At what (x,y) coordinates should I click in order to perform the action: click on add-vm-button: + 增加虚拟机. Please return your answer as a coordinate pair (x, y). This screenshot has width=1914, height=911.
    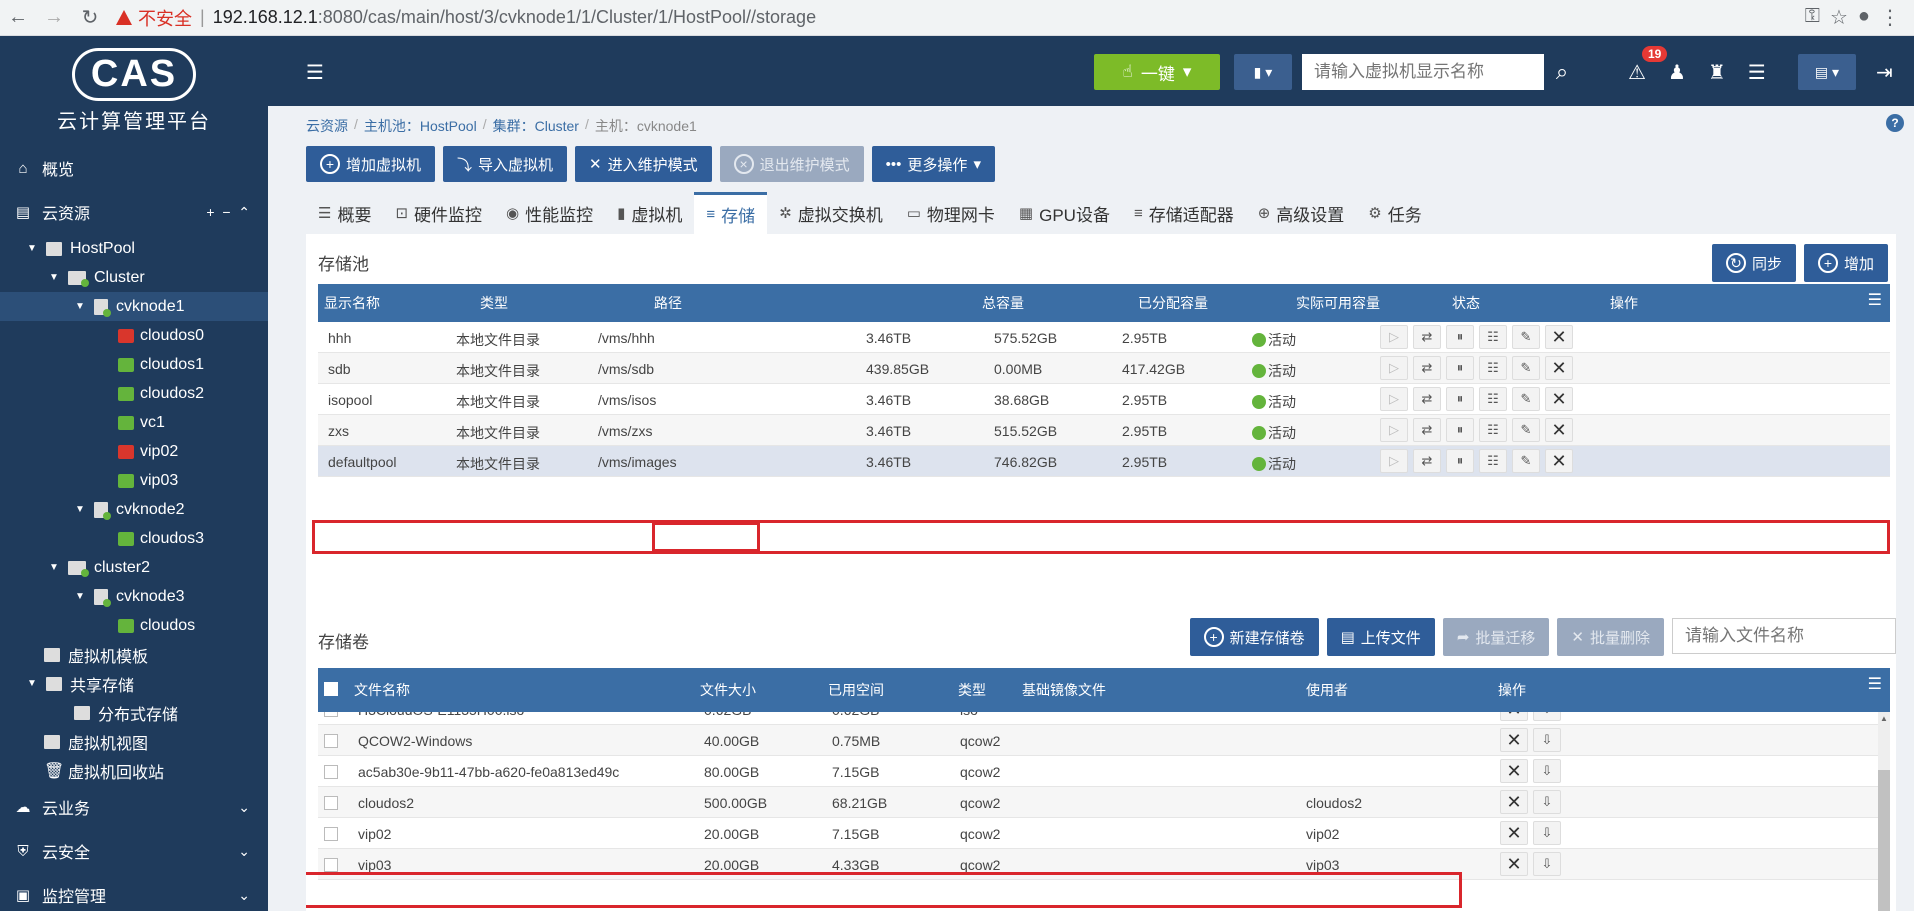
    Looking at the image, I should click on (371, 164).